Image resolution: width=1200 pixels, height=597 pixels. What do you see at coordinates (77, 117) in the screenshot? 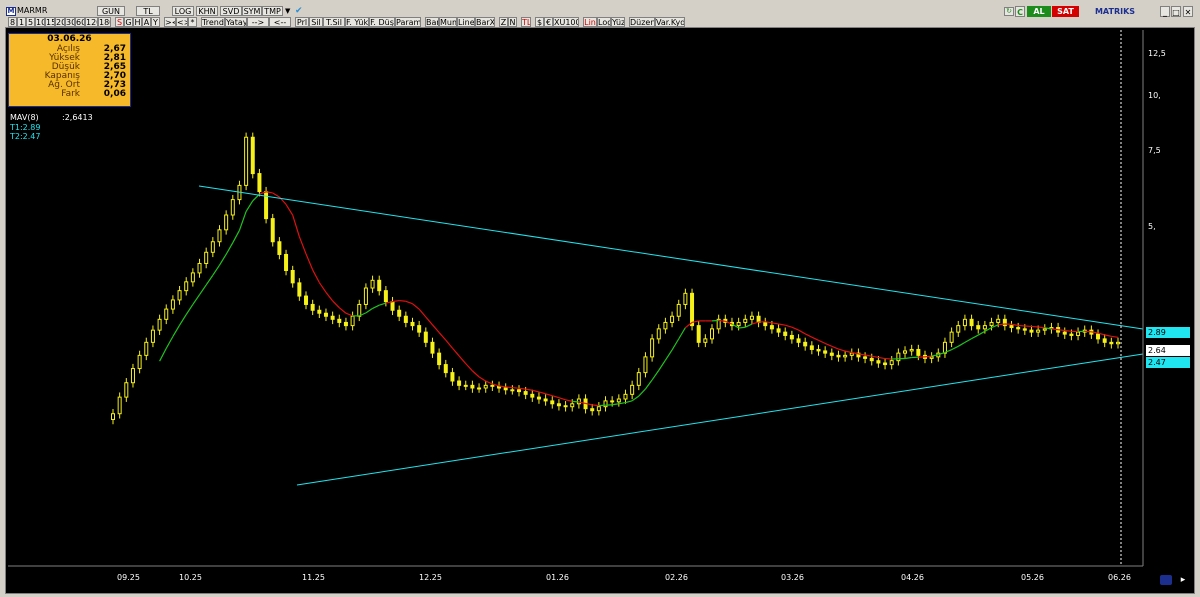
I see `mav-value: :2,6413` at bounding box center [77, 117].